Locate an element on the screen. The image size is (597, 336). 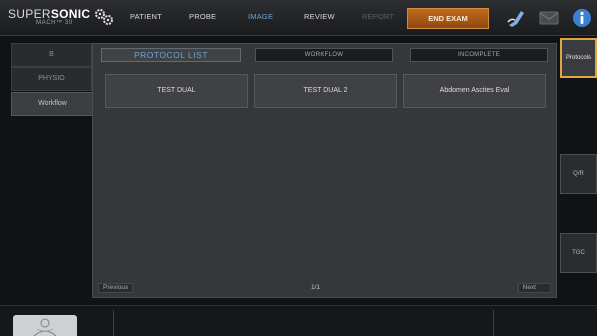
gear-logo-icon is located at coordinates (104, 17).